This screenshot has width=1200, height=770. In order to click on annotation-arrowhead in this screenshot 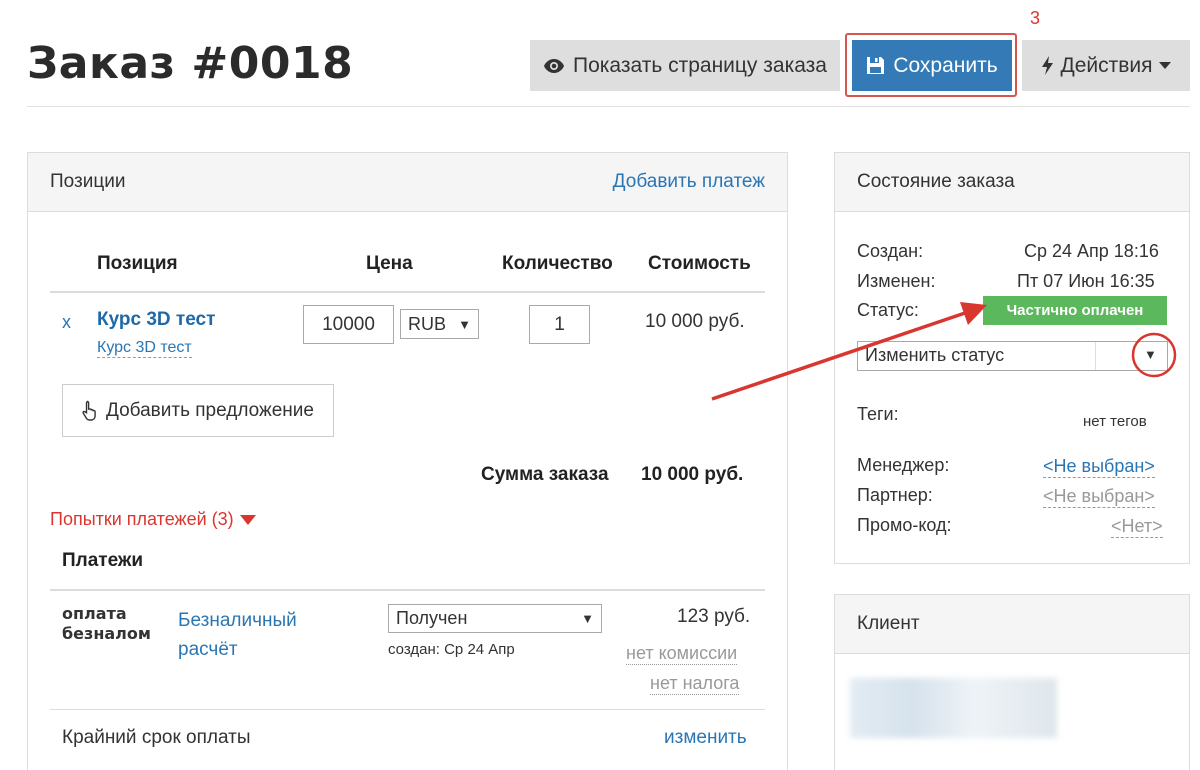, I will do `click(973, 313)`.